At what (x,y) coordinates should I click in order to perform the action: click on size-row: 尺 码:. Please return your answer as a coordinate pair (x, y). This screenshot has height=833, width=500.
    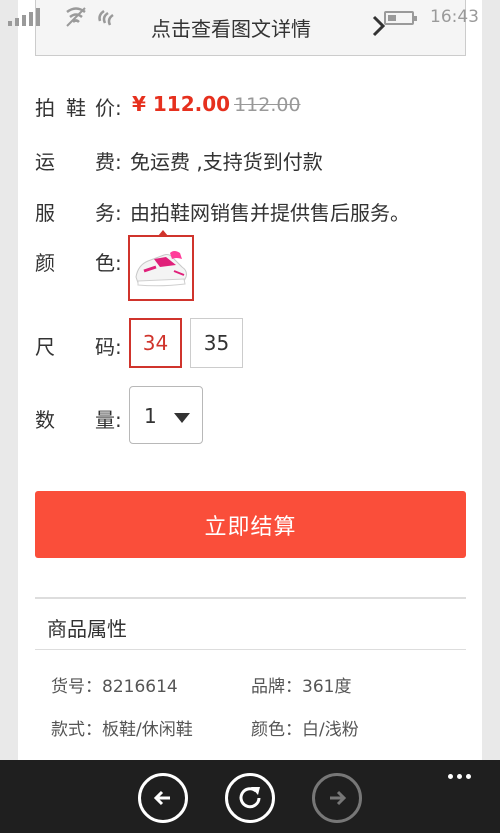
    Looking at the image, I should click on (80, 345).